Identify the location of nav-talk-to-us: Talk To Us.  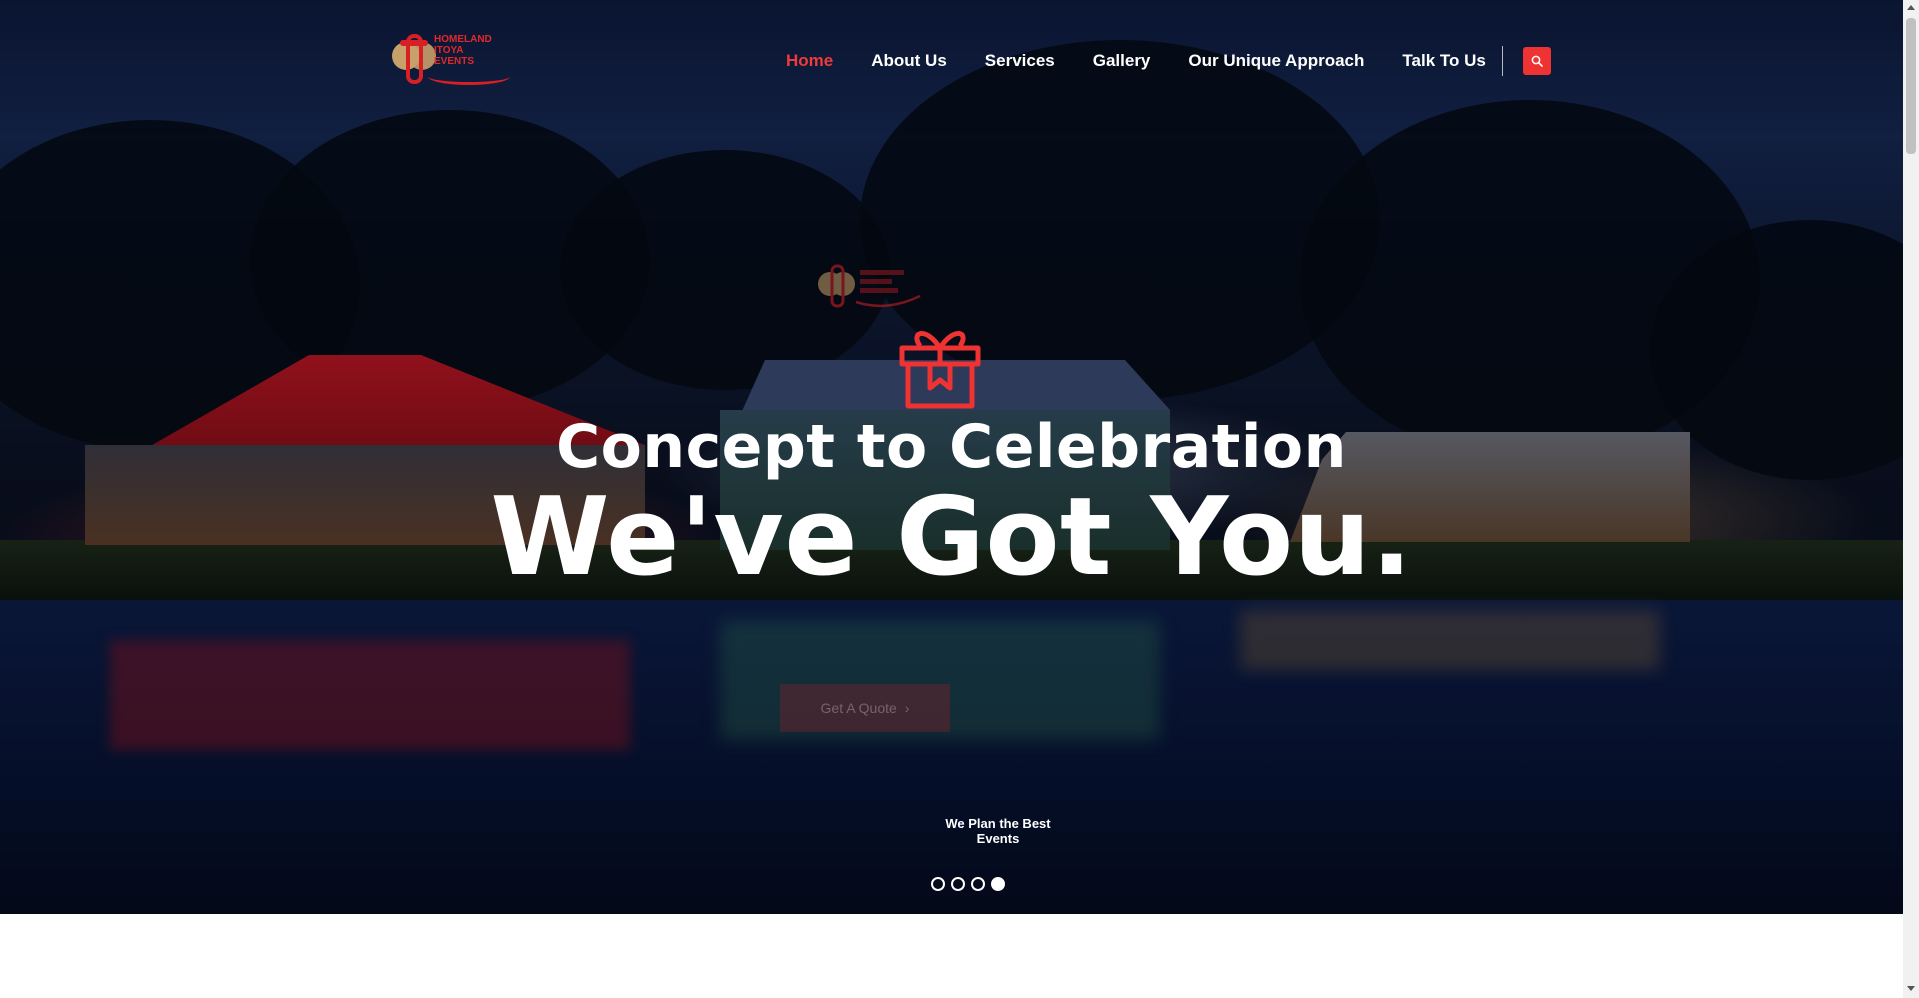
(1443, 61).